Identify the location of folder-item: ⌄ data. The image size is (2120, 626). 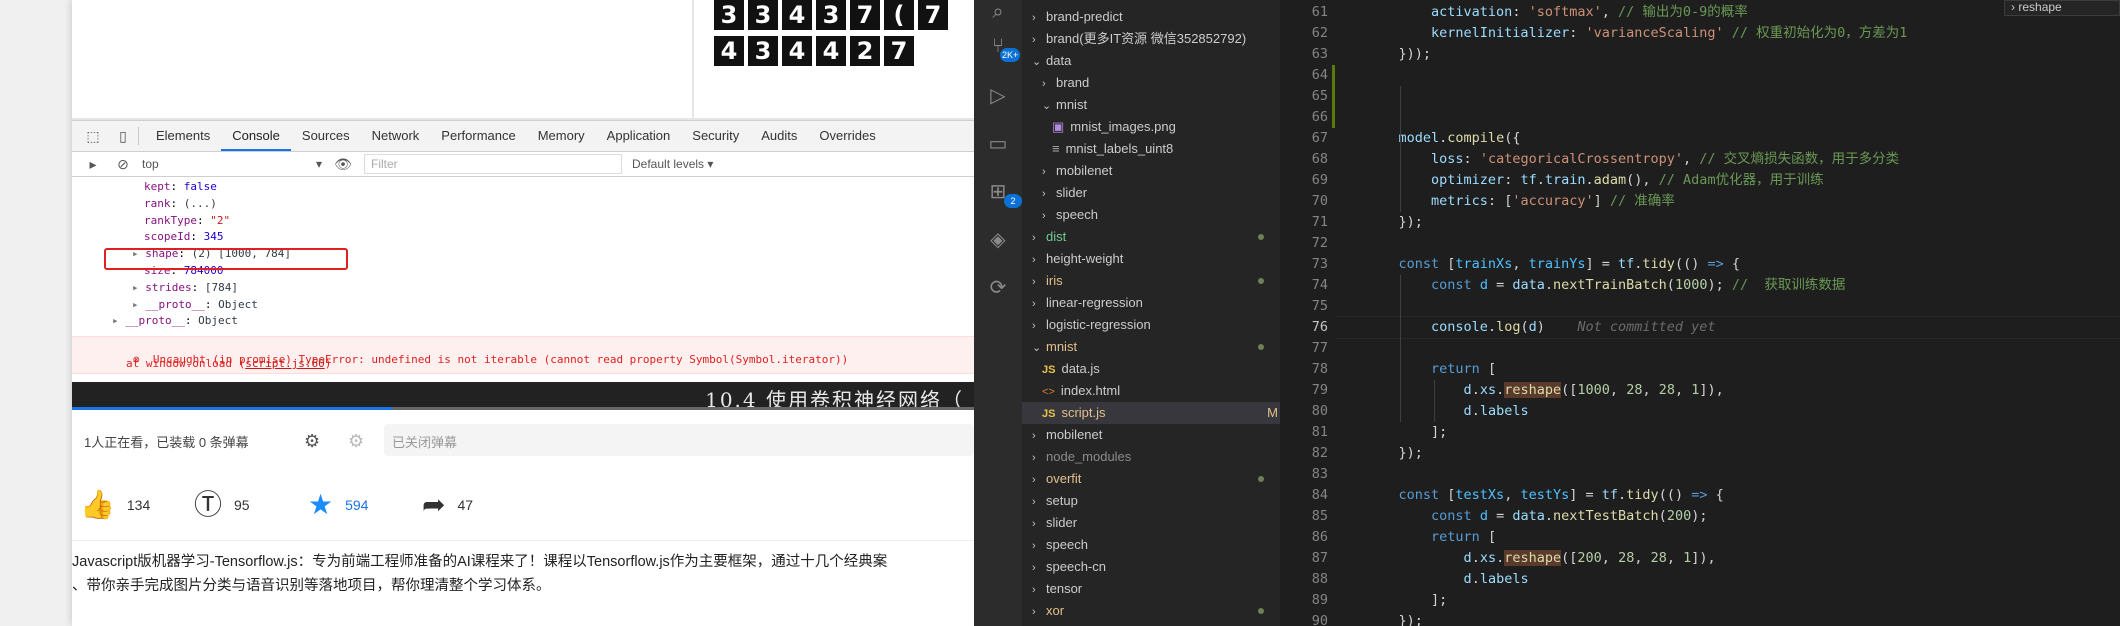
(1151, 61).